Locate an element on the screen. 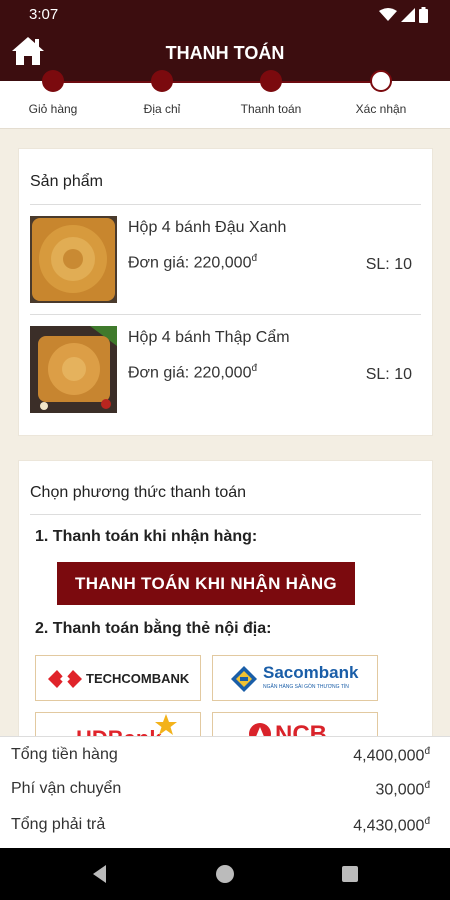 The height and width of the screenshot is (900, 450). total-row: Tổng phải trả 4,430,000đ is located at coordinates (225, 828).